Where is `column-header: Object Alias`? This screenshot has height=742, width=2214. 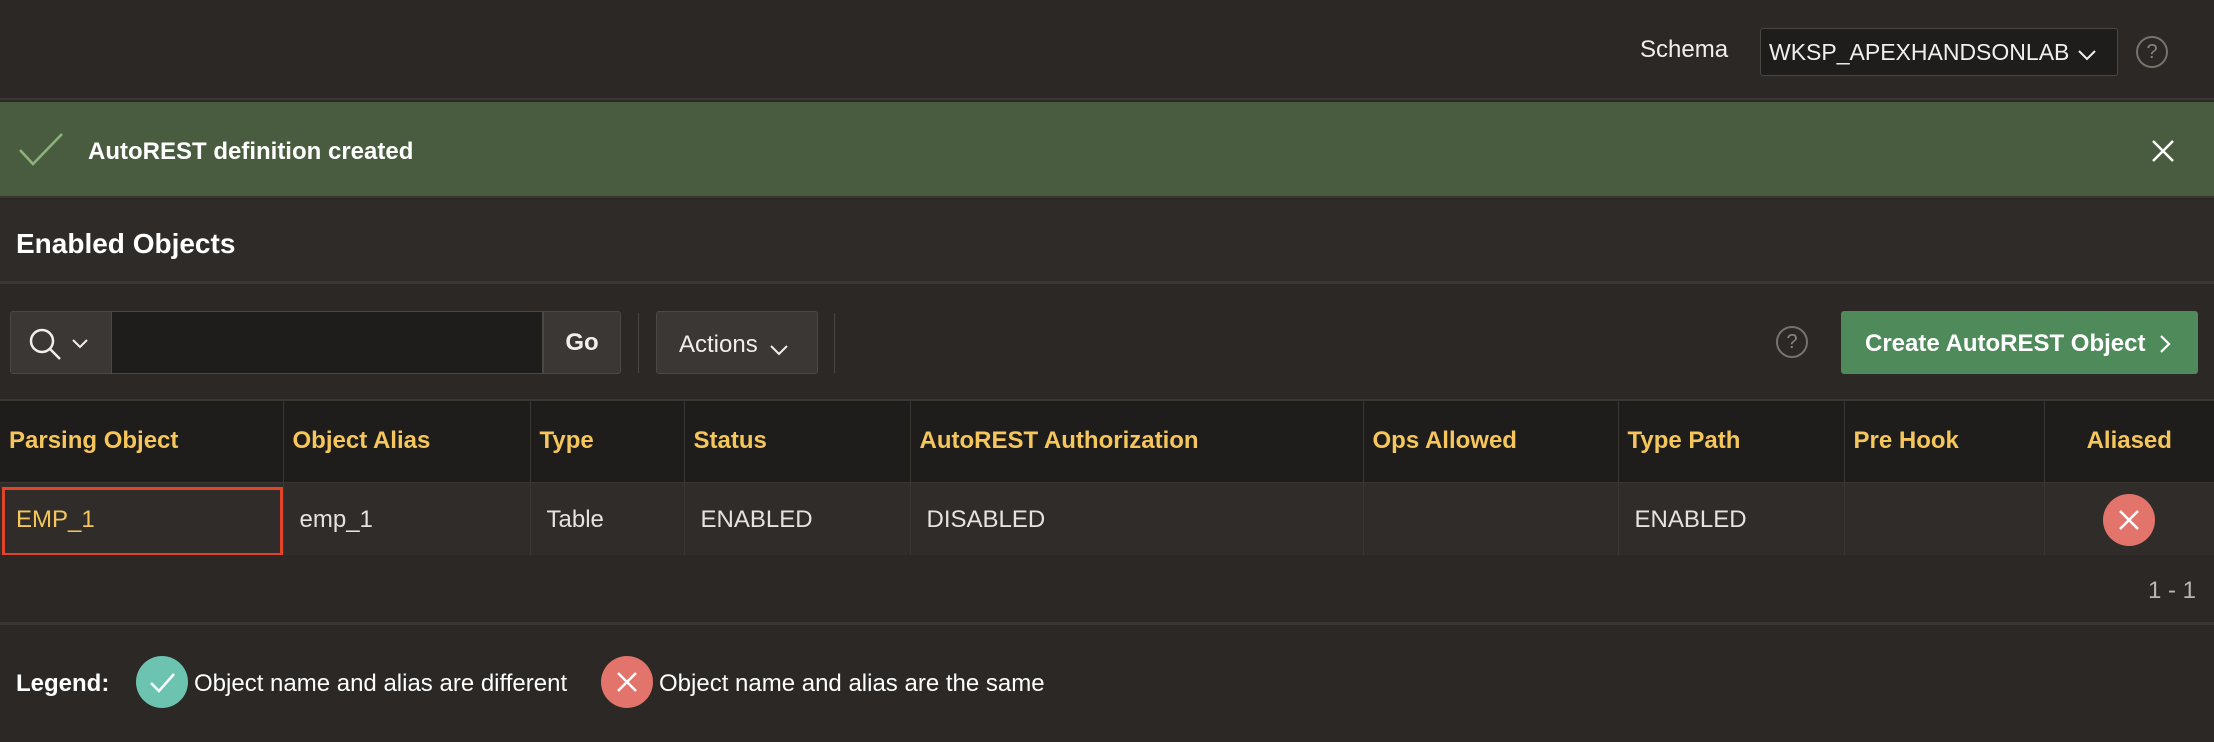
column-header: Object Alias is located at coordinates (407, 441).